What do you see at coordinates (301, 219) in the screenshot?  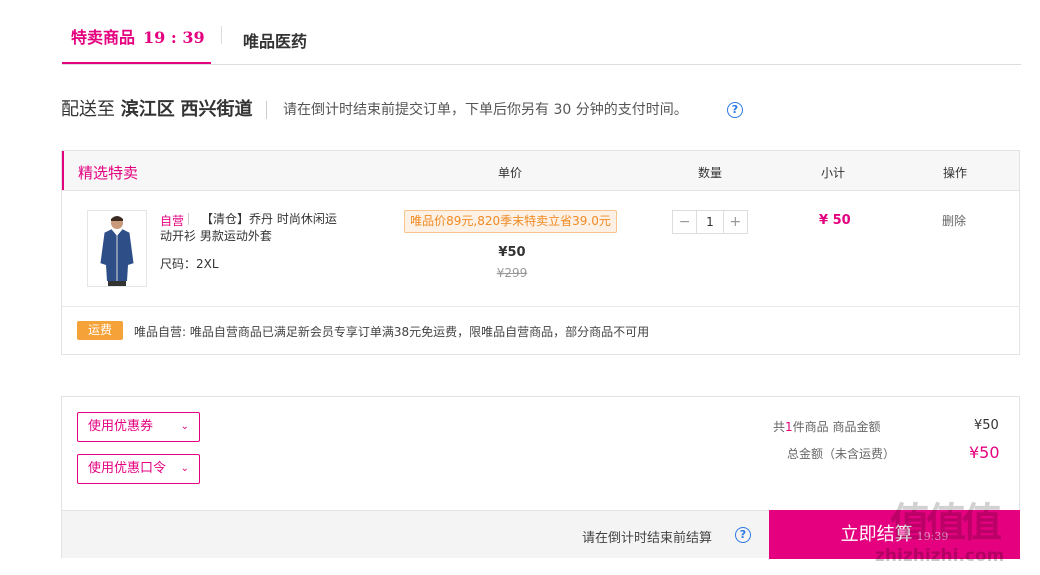 I see `product-name-line1: 【清仓】乔丹 时尚休闲运` at bounding box center [301, 219].